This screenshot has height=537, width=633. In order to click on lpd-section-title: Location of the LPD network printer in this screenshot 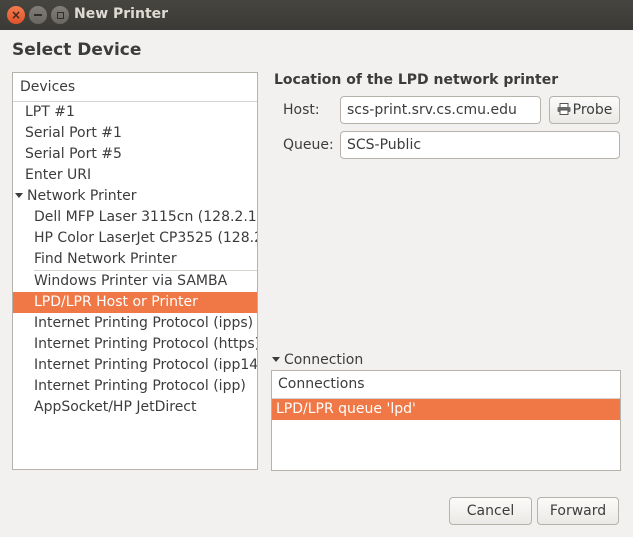, I will do `click(416, 80)`.